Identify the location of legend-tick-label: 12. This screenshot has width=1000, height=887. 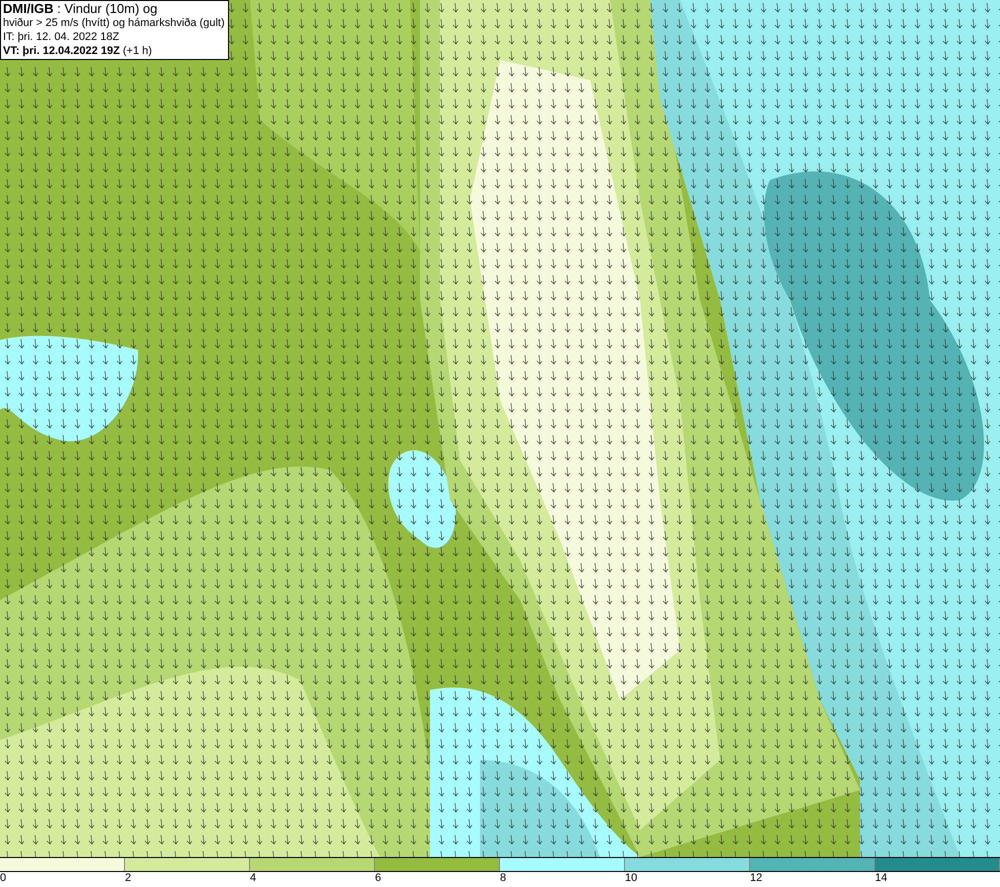
(756, 878).